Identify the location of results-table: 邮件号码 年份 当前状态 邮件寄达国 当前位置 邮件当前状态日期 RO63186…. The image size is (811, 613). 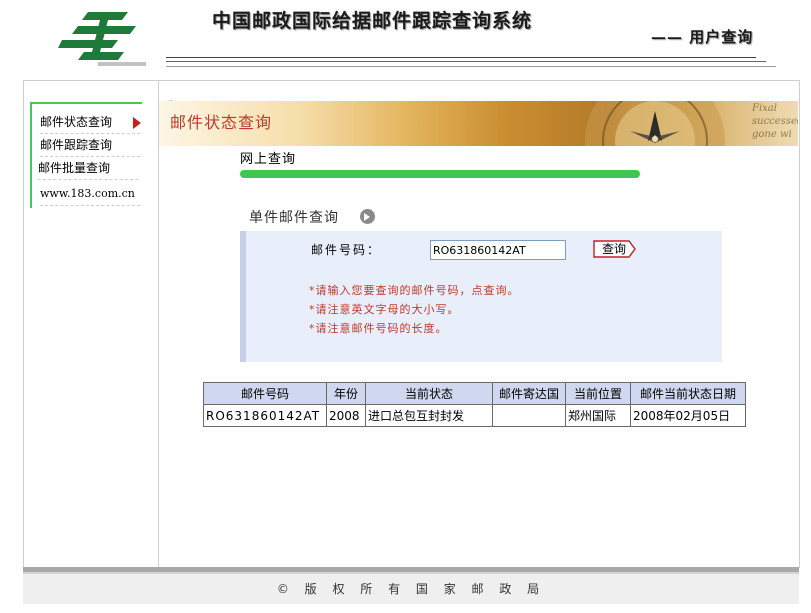
(474, 404).